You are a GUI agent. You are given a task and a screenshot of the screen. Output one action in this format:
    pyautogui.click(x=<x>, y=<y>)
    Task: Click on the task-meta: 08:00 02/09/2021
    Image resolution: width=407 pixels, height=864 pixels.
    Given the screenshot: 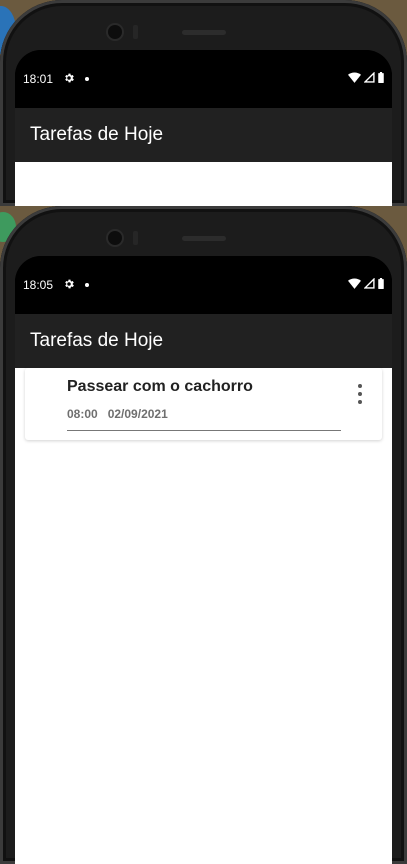 What is the action you would take?
    pyautogui.click(x=117, y=414)
    